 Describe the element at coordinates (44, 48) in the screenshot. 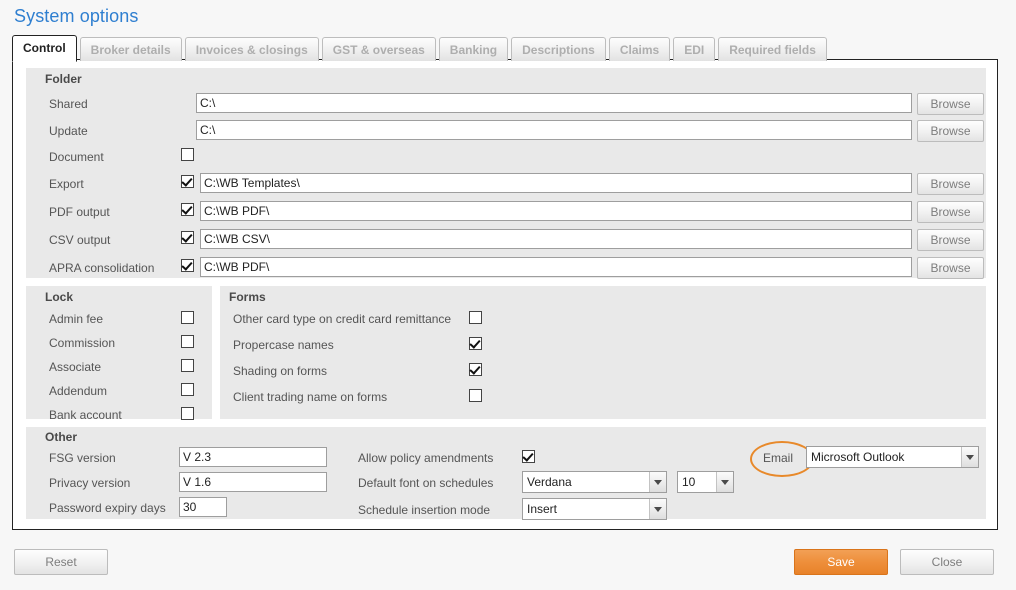

I see `tab-control: Control` at that location.